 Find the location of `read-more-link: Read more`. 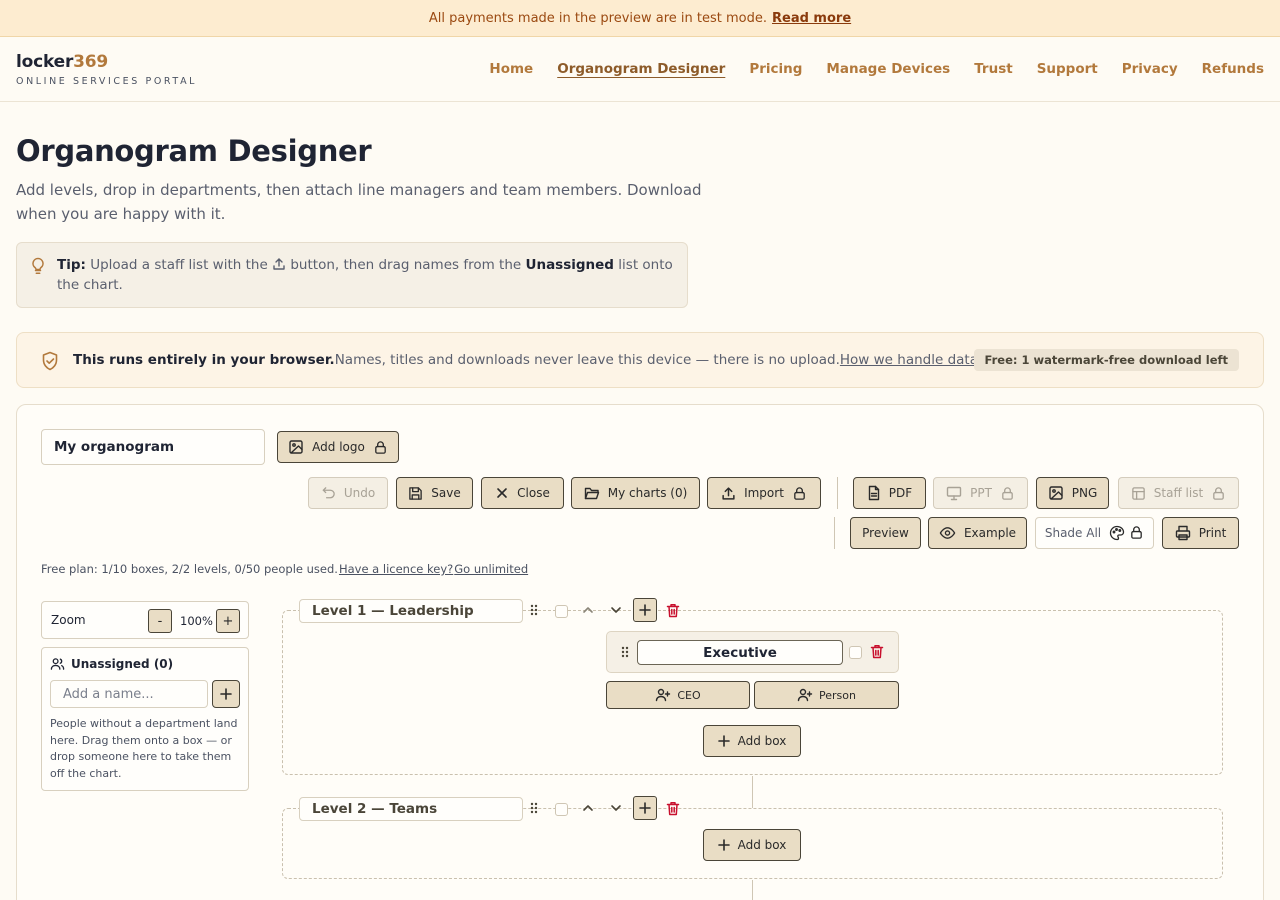

read-more-link: Read more is located at coordinates (811, 18).